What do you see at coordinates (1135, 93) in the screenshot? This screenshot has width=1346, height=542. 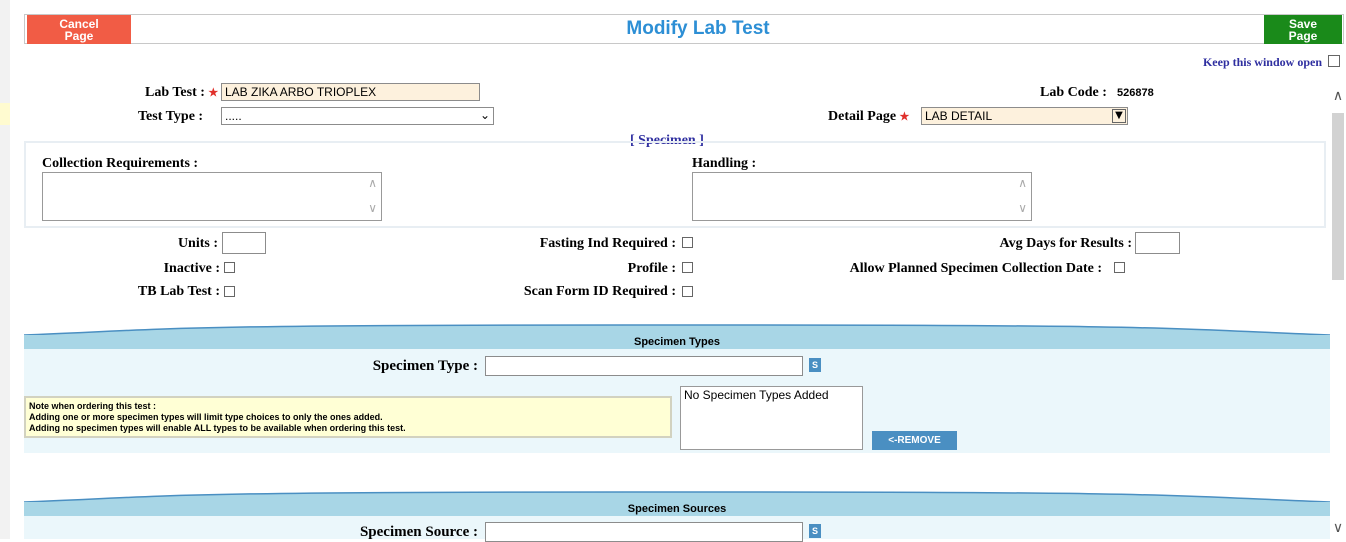 I see `lab-code-value: 526878` at bounding box center [1135, 93].